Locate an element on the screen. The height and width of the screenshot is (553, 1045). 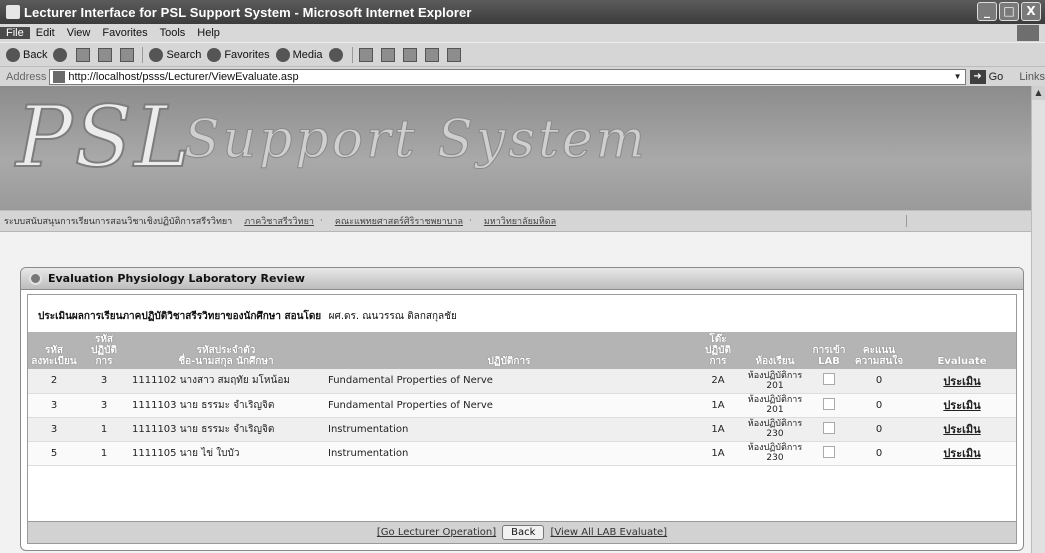
address-label: Address is located at coordinates (26, 76).